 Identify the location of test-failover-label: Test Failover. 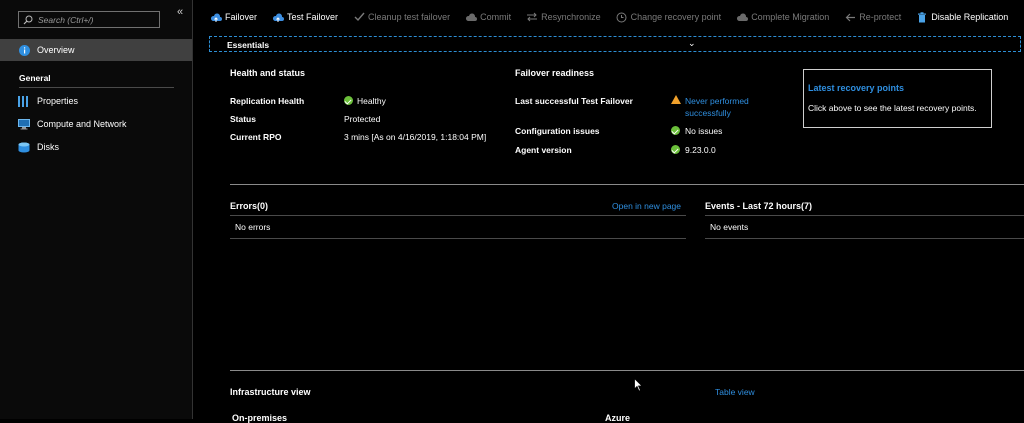
(313, 17).